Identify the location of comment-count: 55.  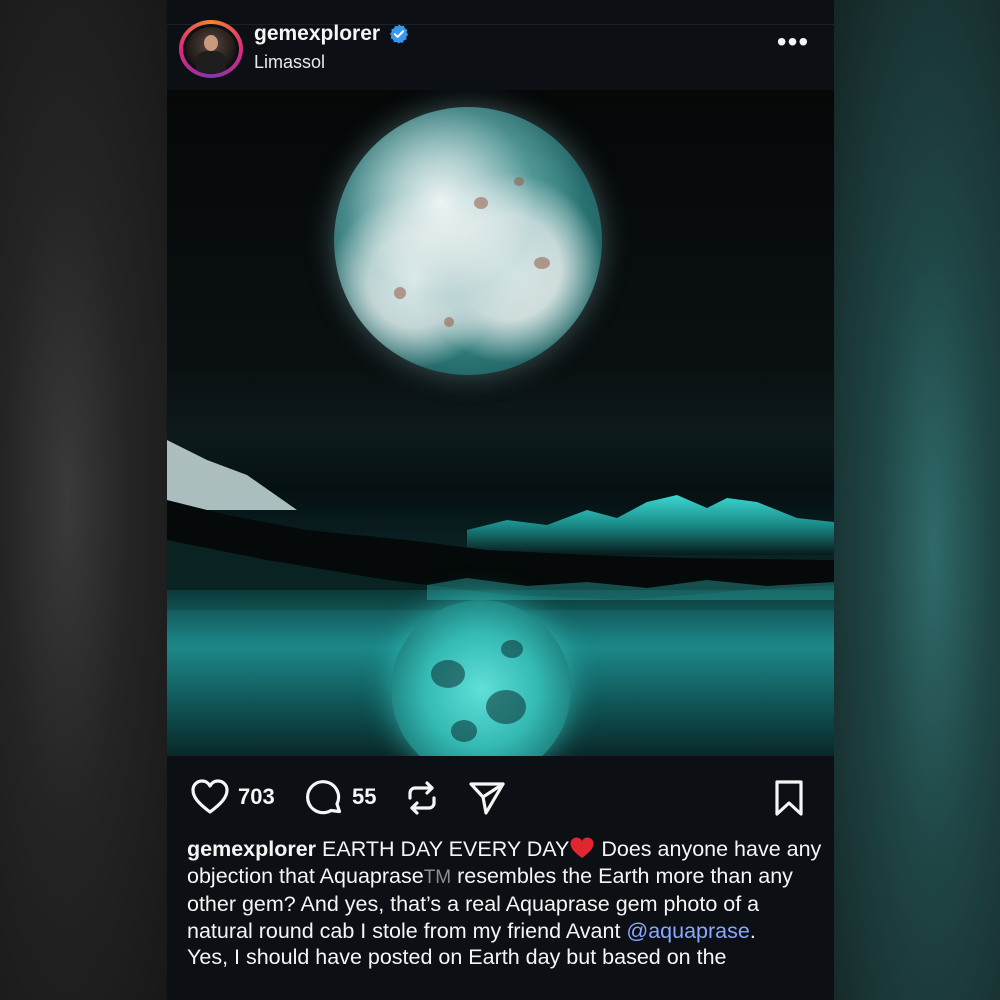
(364, 797).